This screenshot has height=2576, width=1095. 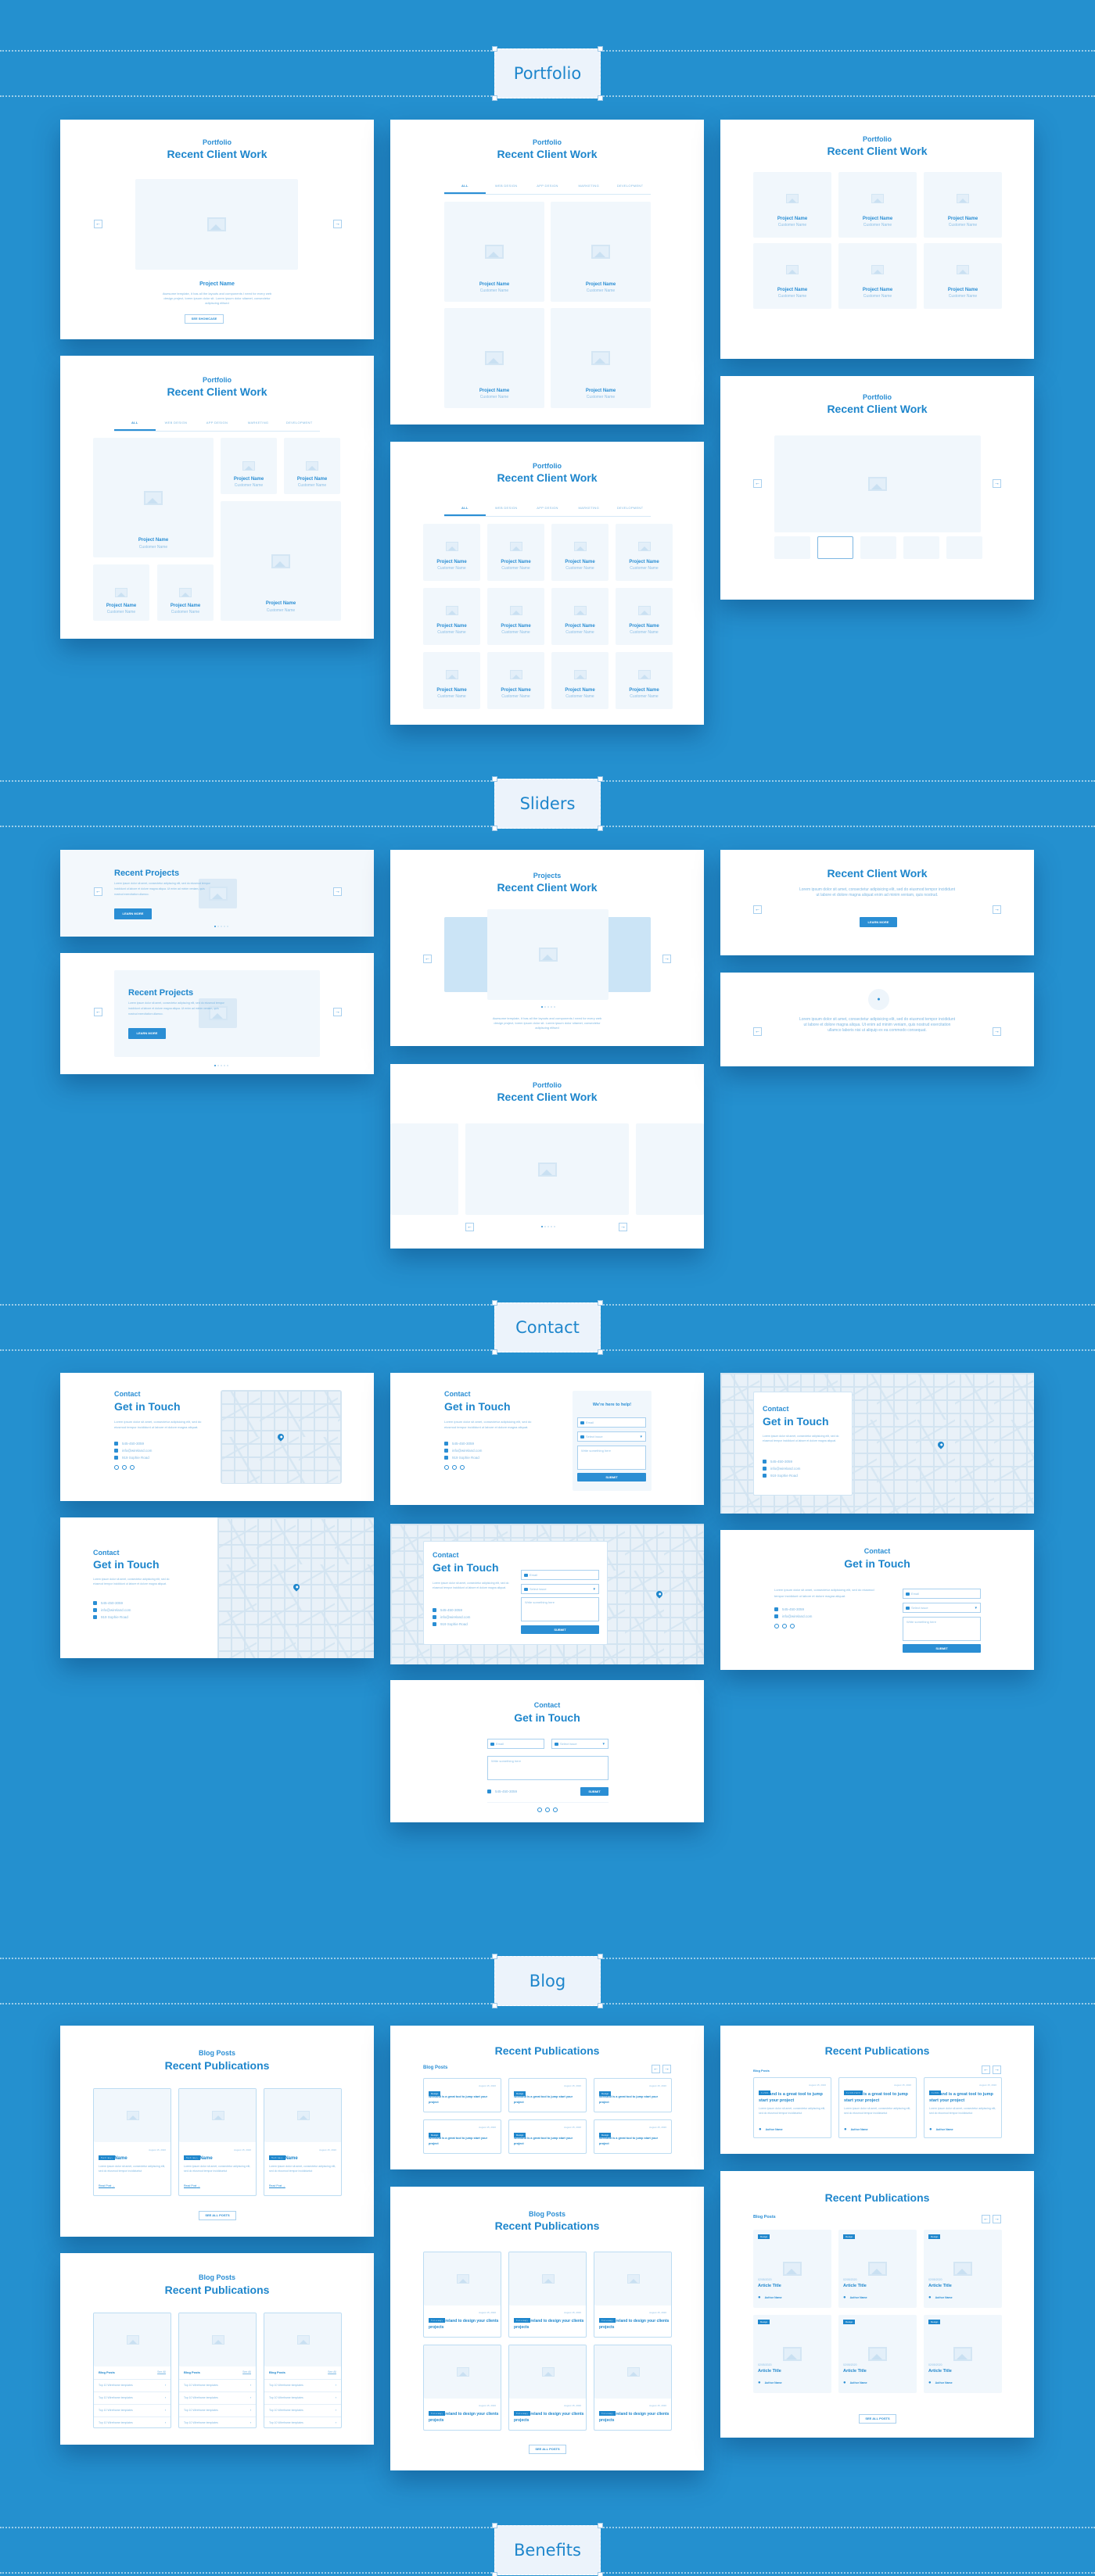 I want to click on tab-web-design: WEB DESIGN, so click(x=176, y=426).